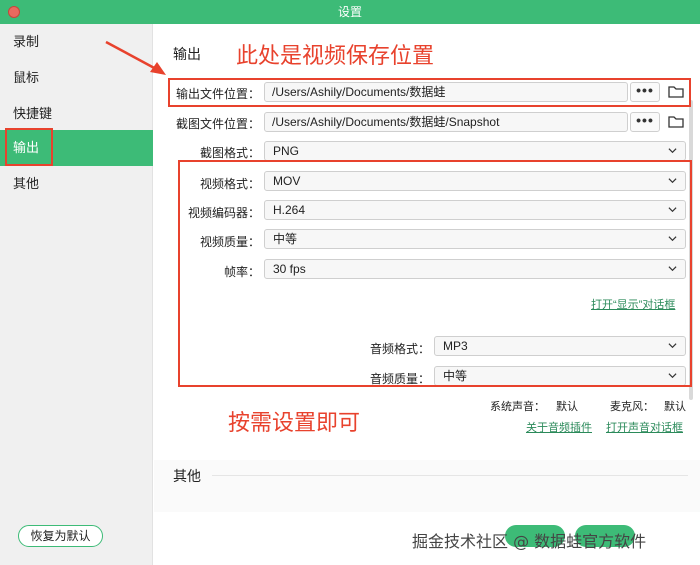  I want to click on screenshot-location-field: /Users/Ashily/Documents/数据蛙/Snapshot, so click(446, 122).